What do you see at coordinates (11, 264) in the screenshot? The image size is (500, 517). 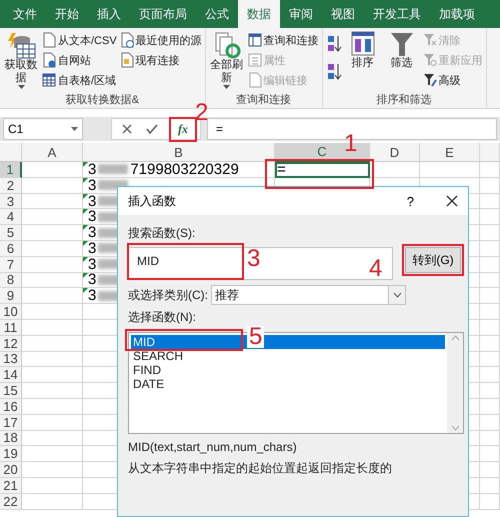 I see `row-header: 7` at bounding box center [11, 264].